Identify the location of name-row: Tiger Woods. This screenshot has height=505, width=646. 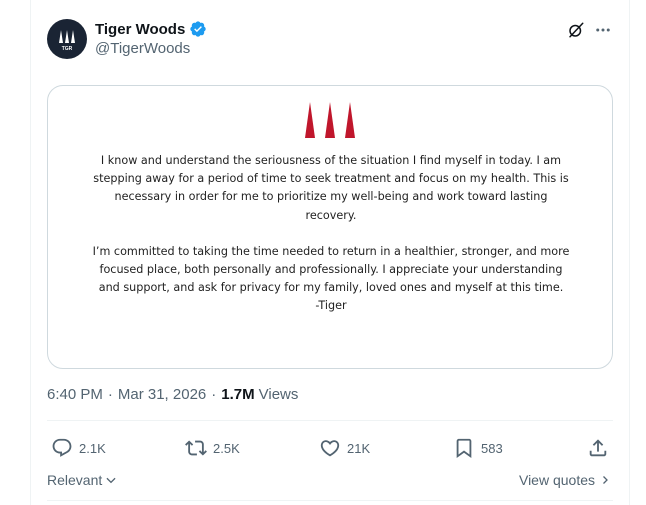
(151, 29).